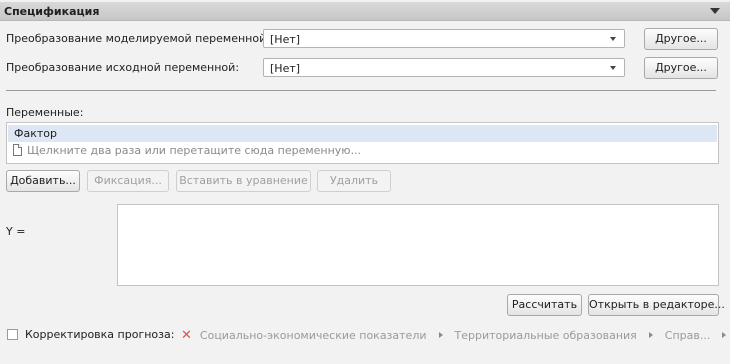 The height and width of the screenshot is (364, 730). Describe the element at coordinates (16, 231) in the screenshot. I see `equation-label: Y =` at that location.